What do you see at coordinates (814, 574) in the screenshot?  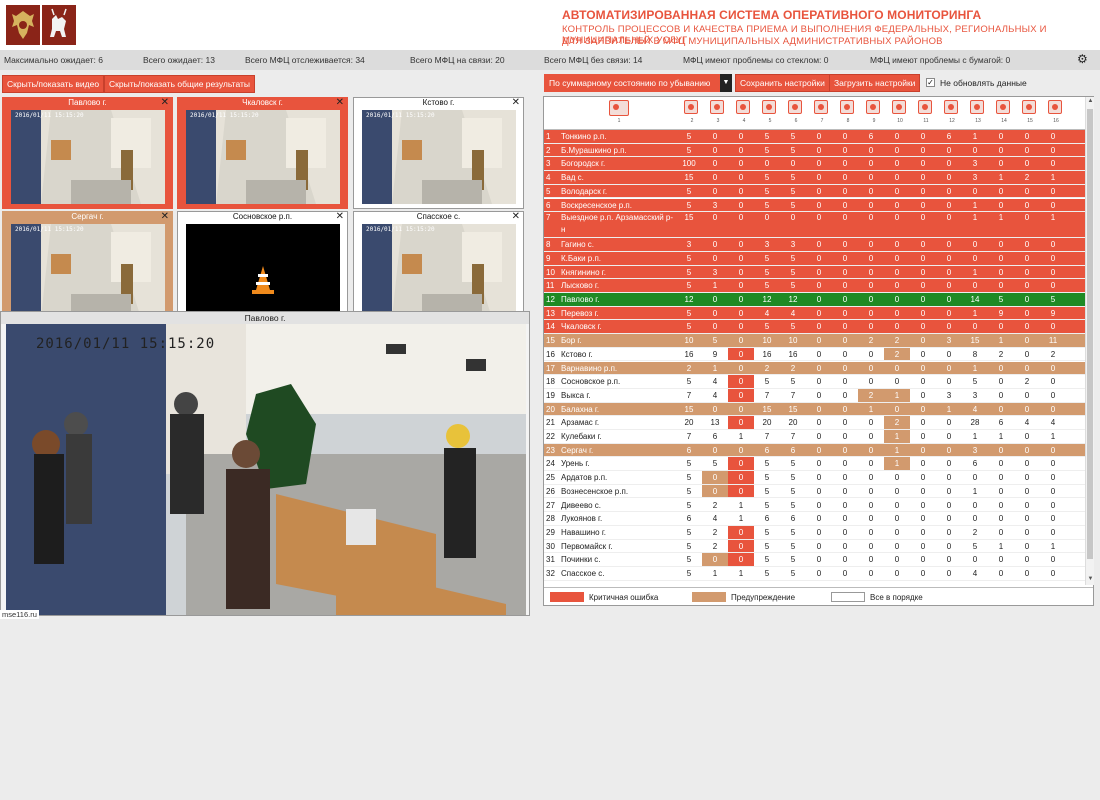 I see `table-row: 32 Спасское с. 5 1 1 5 5 0 0 0 0 0 0 4 0 0 0` at bounding box center [814, 574].